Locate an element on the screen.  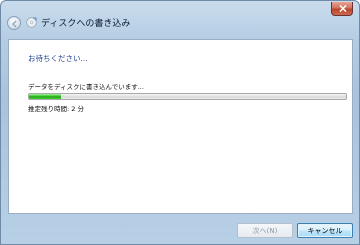
progress-bar is located at coordinates (187, 96).